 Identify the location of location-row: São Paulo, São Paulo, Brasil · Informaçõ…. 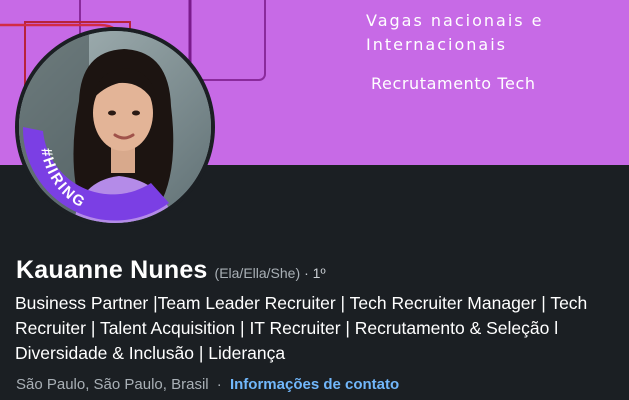
(207, 384).